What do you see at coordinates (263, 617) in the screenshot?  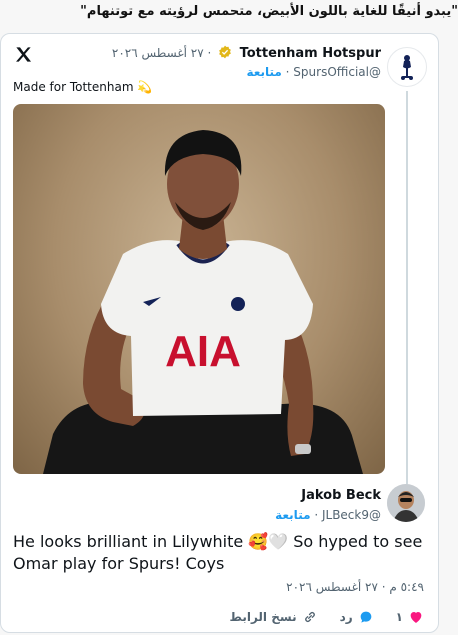 I see `copy-link-label: نسخ الرابط` at bounding box center [263, 617].